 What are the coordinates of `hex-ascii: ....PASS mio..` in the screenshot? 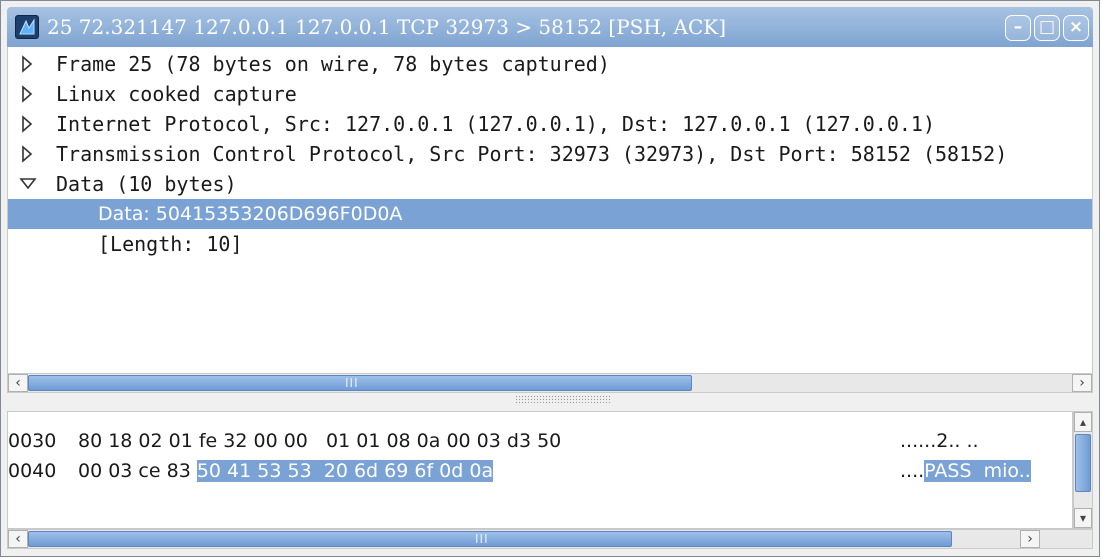 It's located at (965, 471).